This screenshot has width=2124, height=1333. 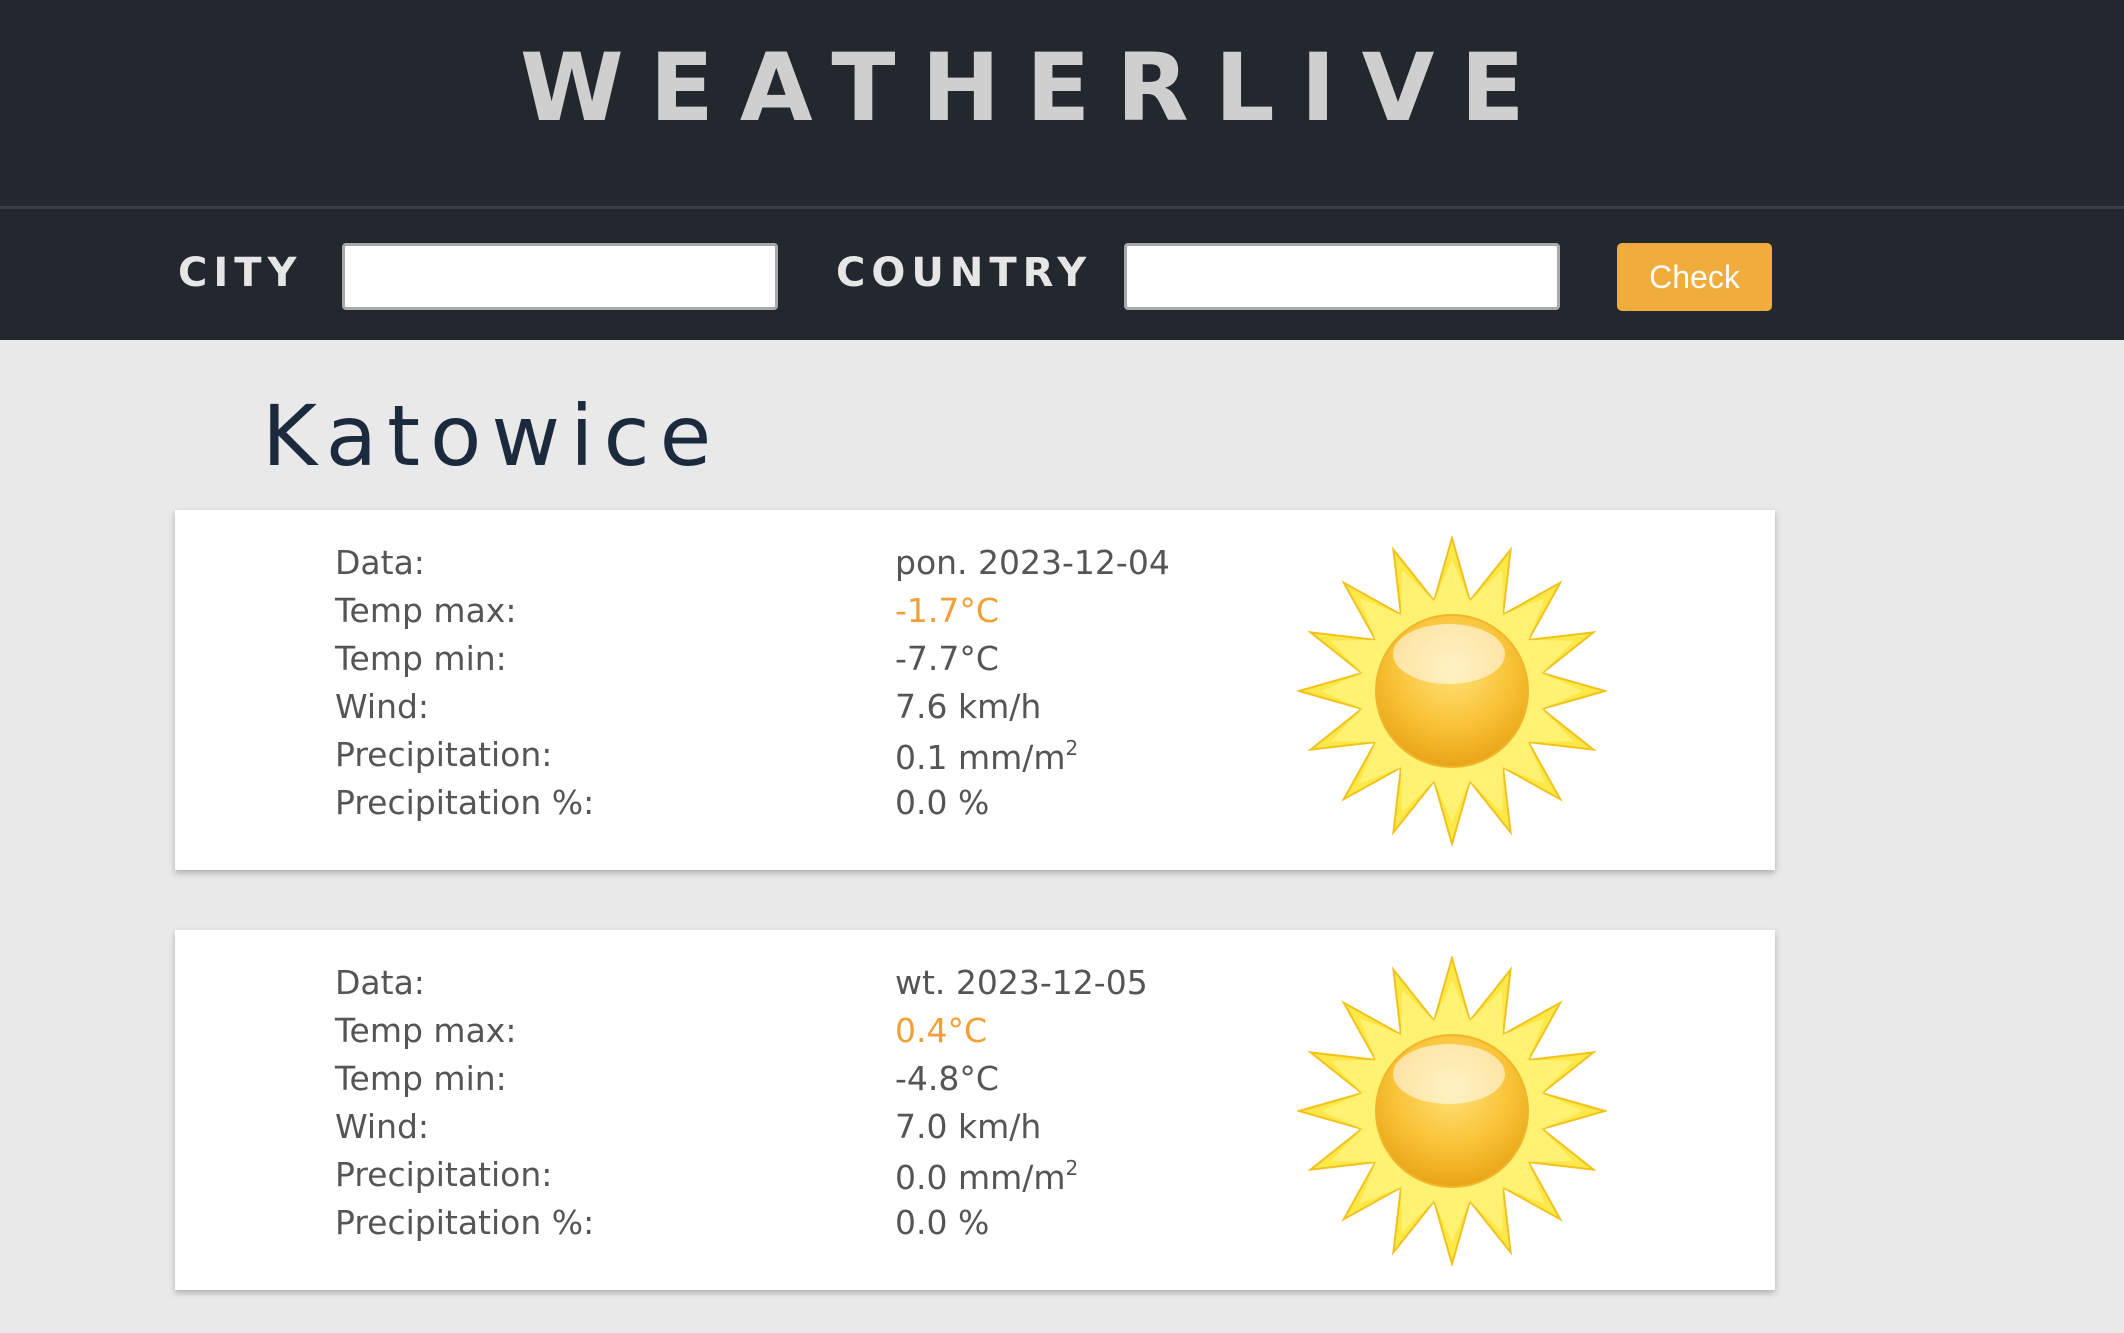 What do you see at coordinates (240, 273) in the screenshot?
I see `city-label: CITY` at bounding box center [240, 273].